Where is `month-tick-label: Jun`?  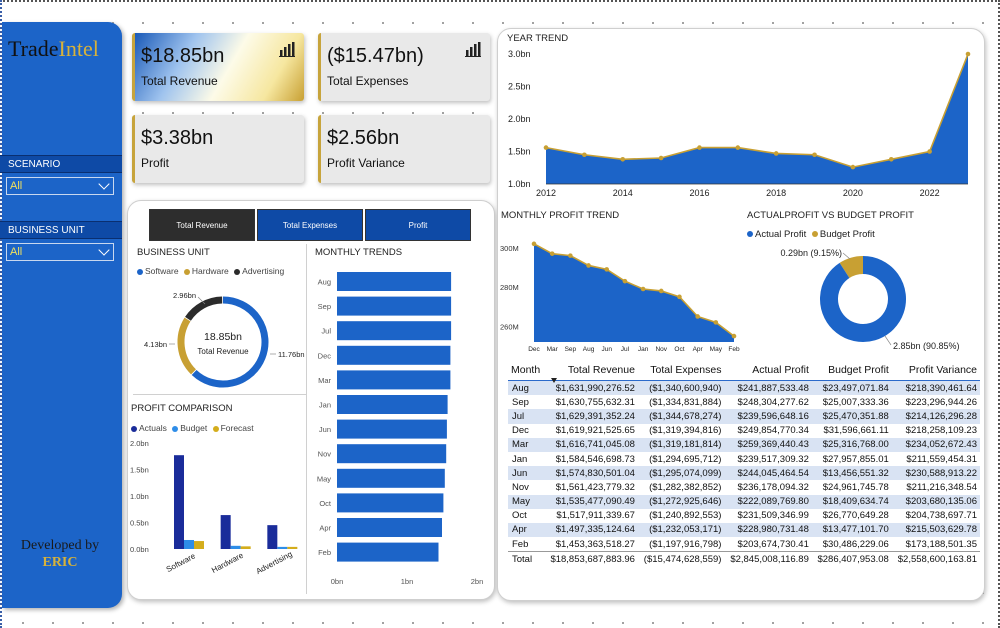 month-tick-label: Jun is located at coordinates (325, 429).